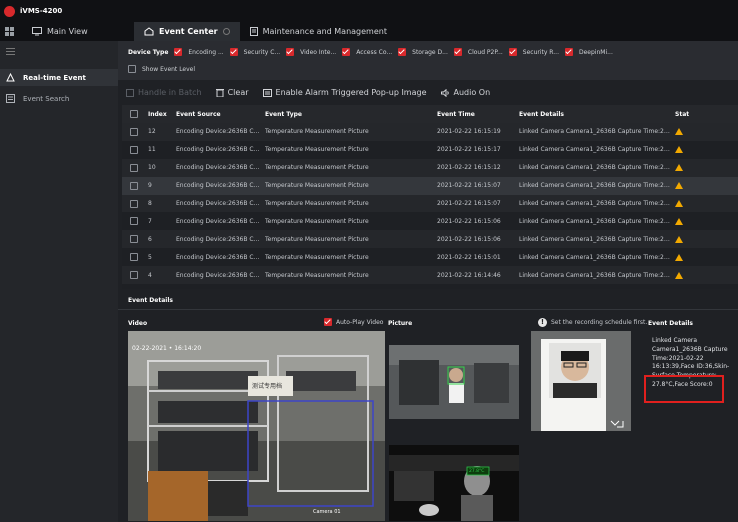 The image size is (738, 522). What do you see at coordinates (328, 322) in the screenshot?
I see `autoplay-checkbox` at bounding box center [328, 322].